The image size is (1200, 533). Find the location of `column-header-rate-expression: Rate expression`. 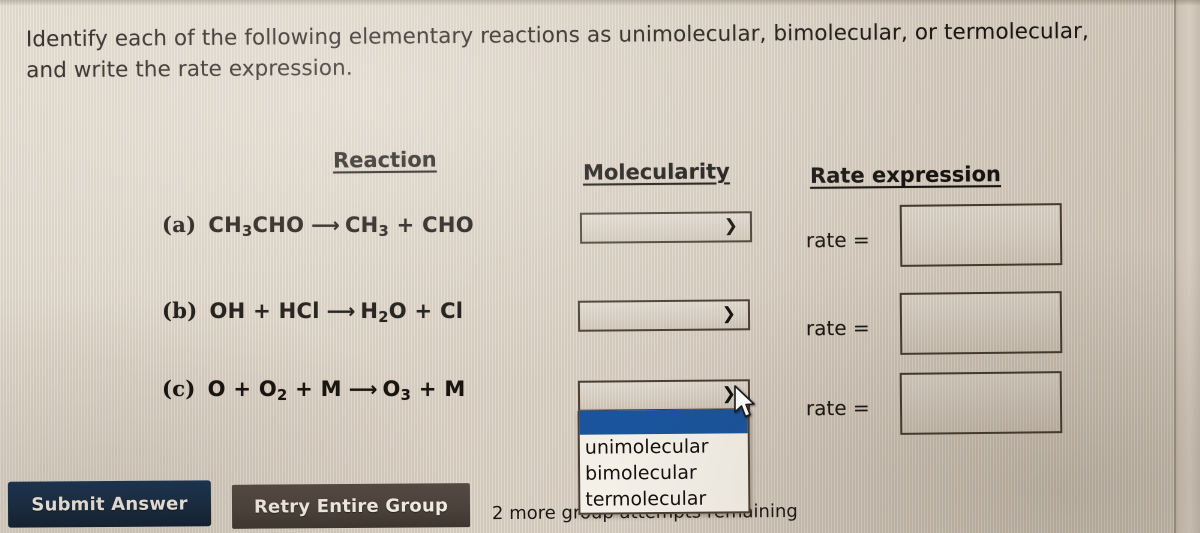

column-header-rate-expression: Rate expression is located at coordinates (905, 175).